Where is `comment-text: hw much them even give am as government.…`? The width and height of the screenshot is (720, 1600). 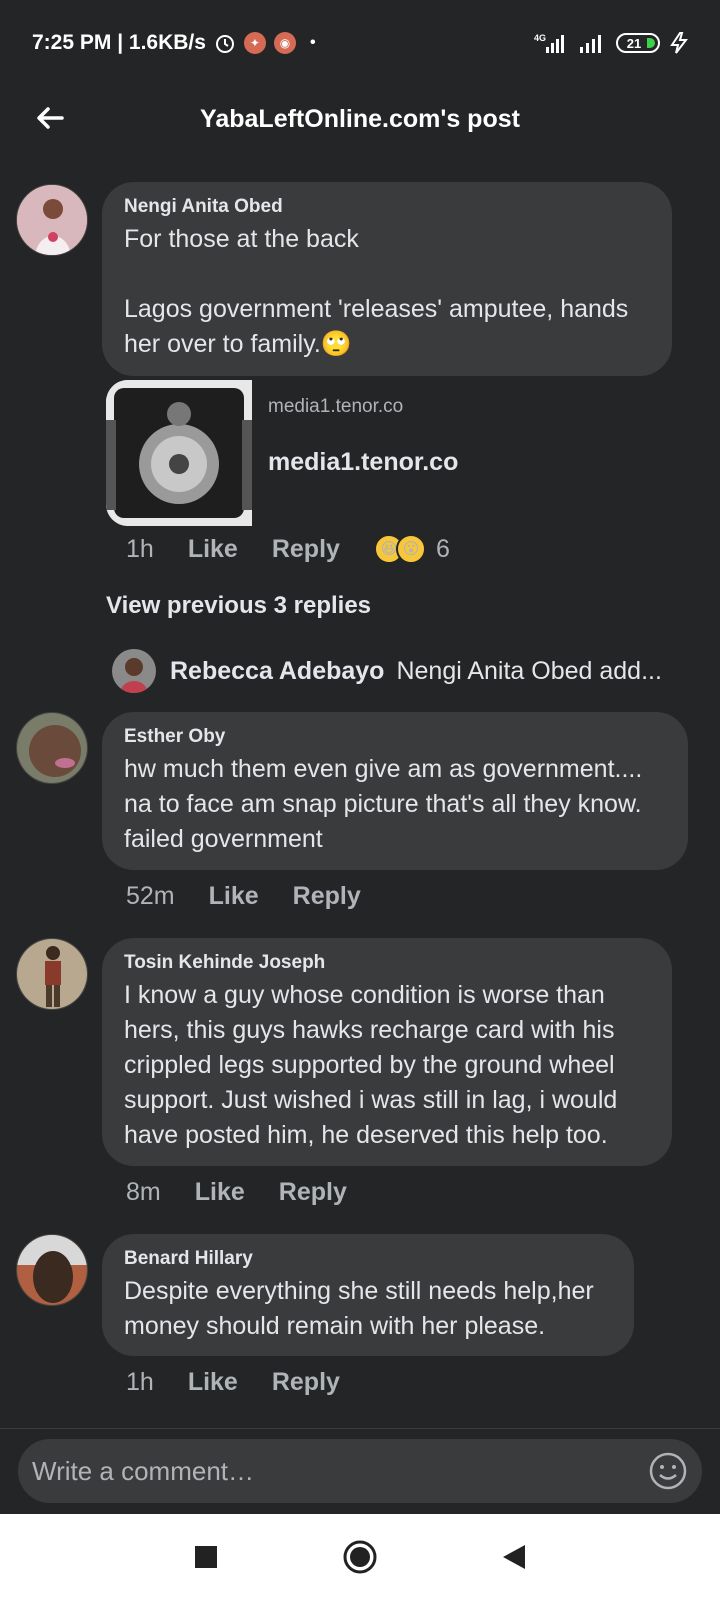 comment-text: hw much them even give am as government.… is located at coordinates (387, 804).